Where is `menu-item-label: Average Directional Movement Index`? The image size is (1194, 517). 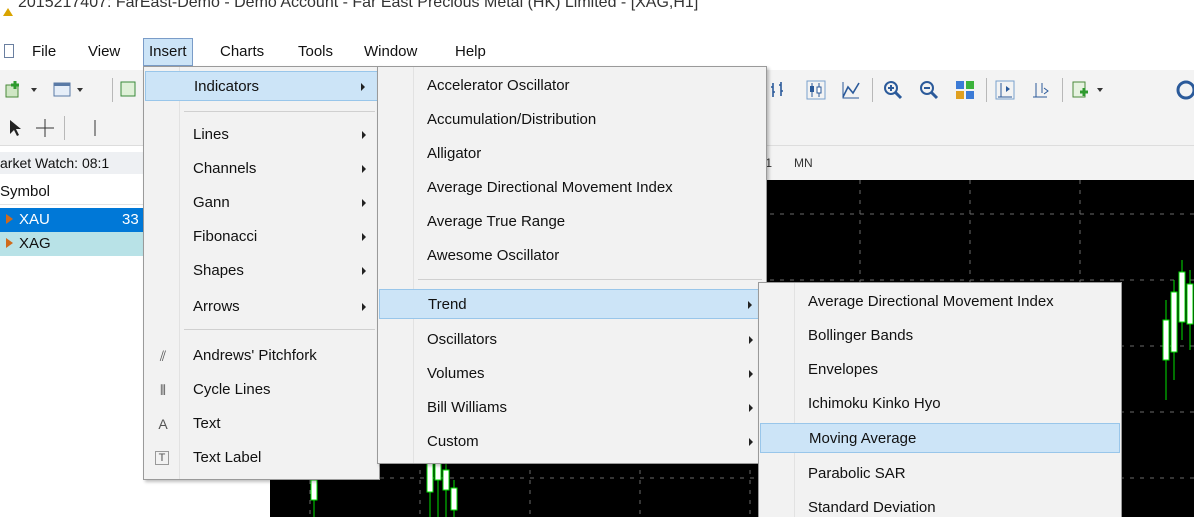
menu-item-label: Average Directional Movement Index is located at coordinates (931, 301).